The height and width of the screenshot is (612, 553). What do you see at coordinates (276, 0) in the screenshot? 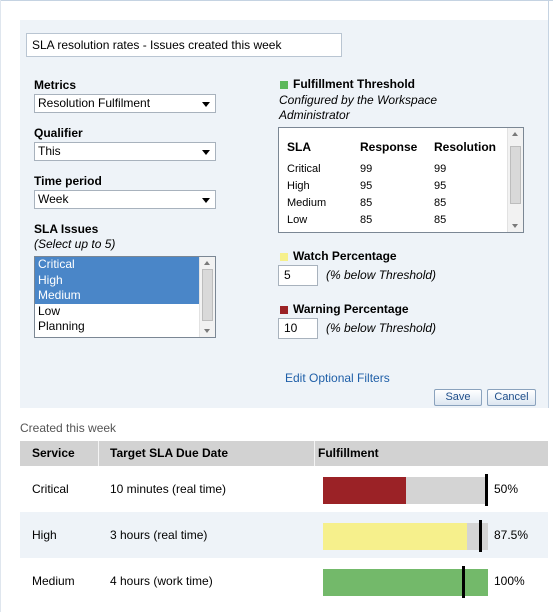
I see `top-rule` at bounding box center [276, 0].